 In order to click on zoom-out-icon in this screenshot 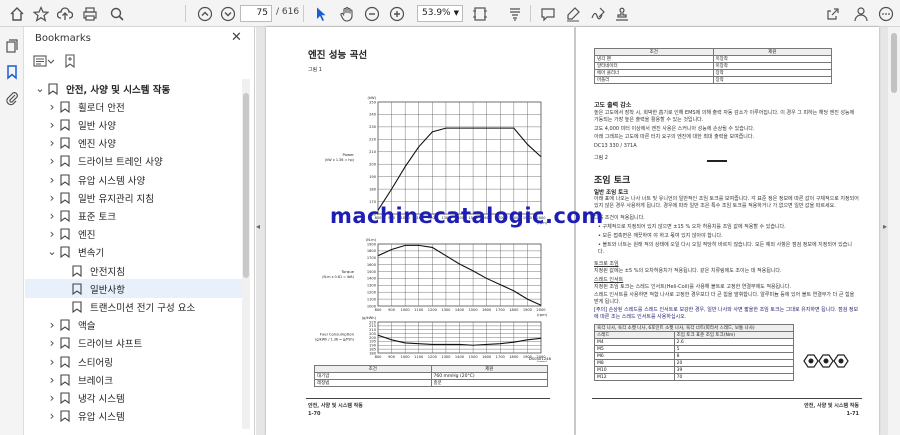, I will do `click(372, 13)`.